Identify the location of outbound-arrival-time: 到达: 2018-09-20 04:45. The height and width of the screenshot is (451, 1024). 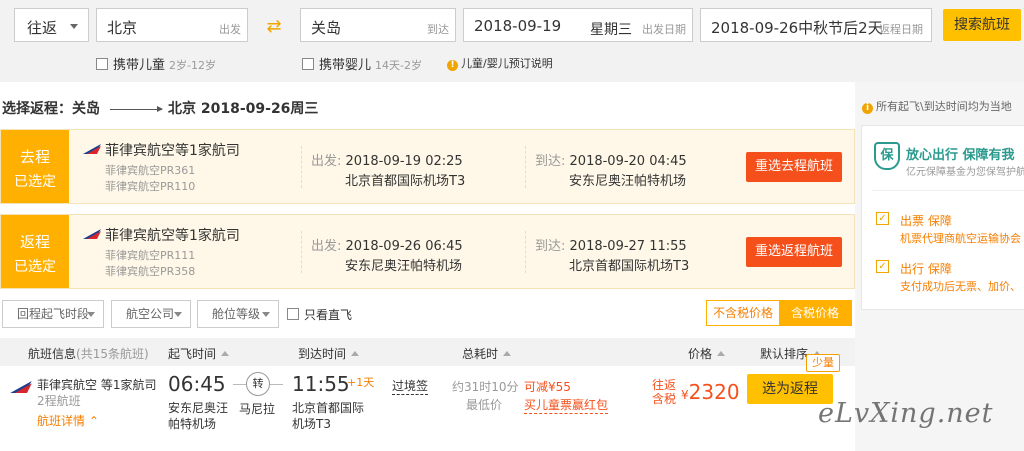
(611, 159).